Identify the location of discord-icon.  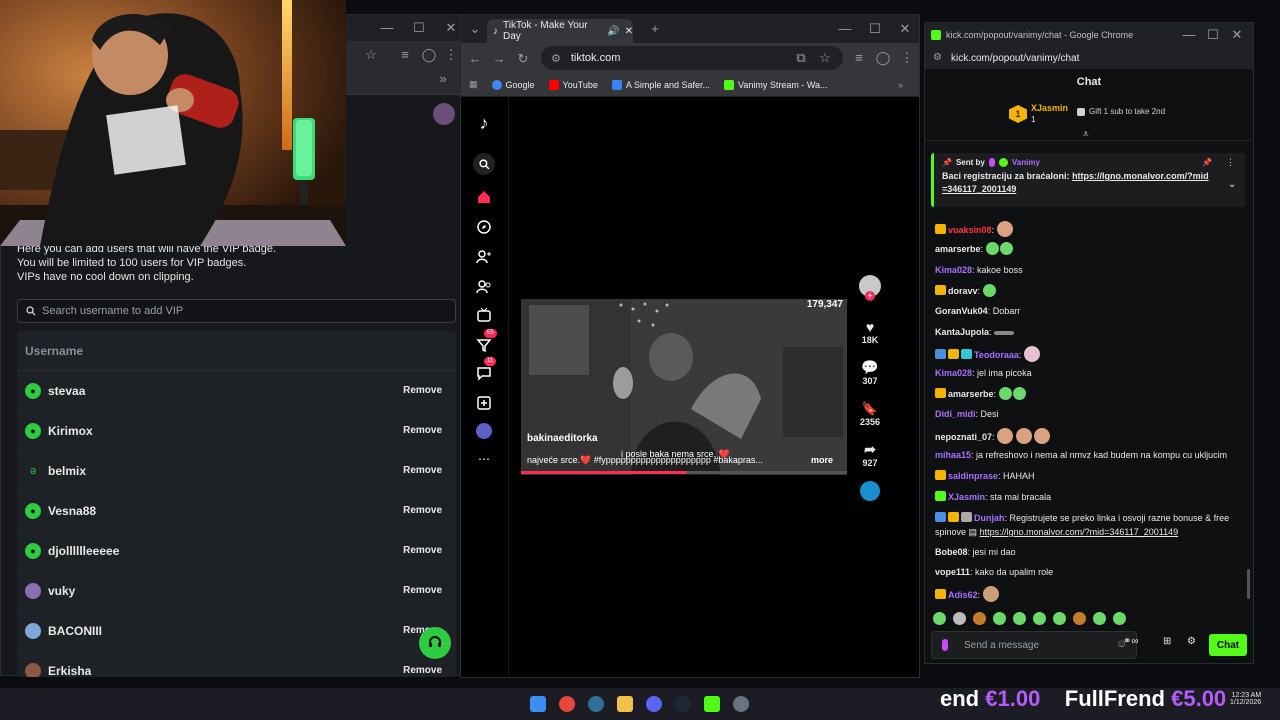
(654, 704).